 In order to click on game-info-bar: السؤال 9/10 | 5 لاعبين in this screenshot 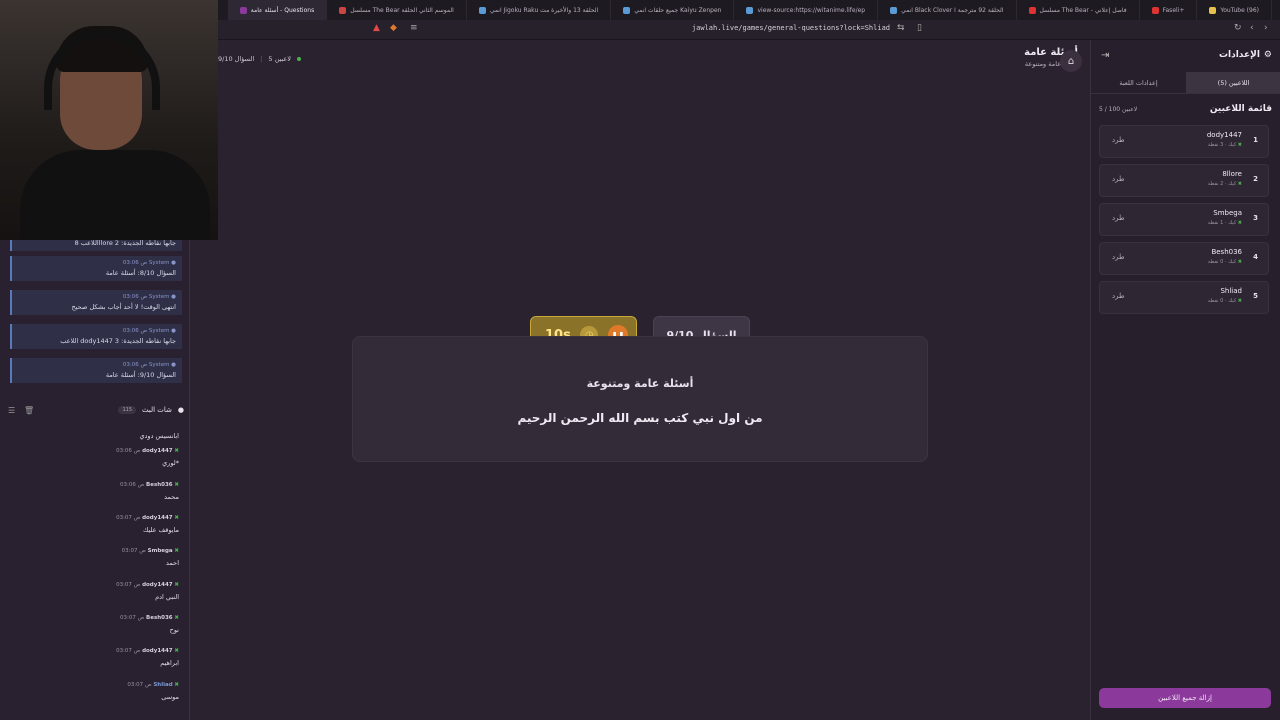, I will do `click(260, 59)`.